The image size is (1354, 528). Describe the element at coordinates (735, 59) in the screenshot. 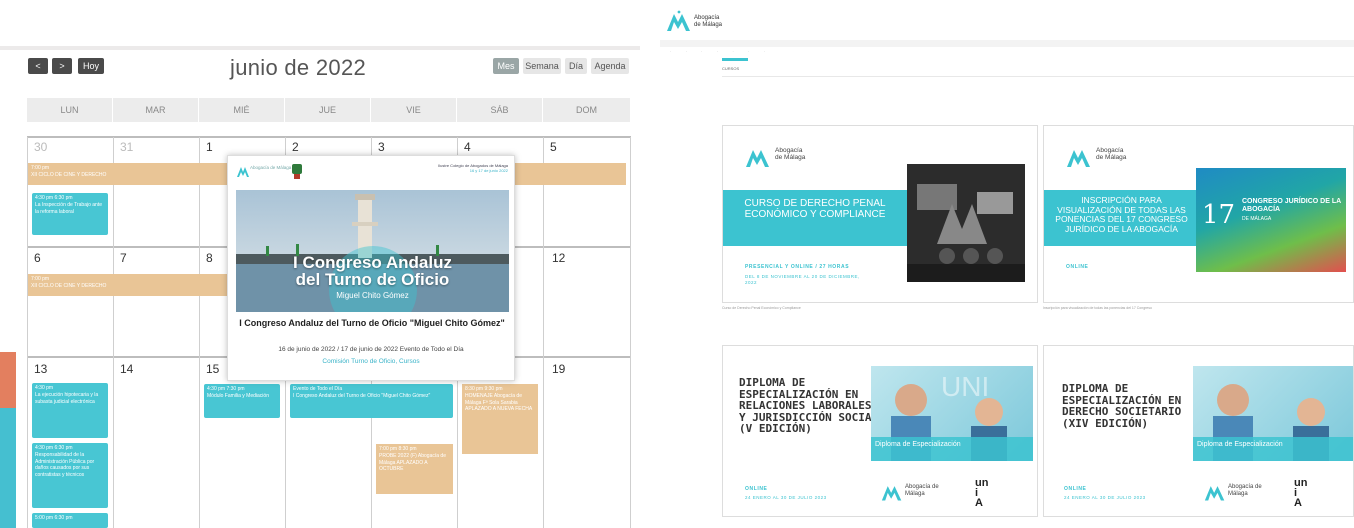

I see `section-accent-bar` at that location.